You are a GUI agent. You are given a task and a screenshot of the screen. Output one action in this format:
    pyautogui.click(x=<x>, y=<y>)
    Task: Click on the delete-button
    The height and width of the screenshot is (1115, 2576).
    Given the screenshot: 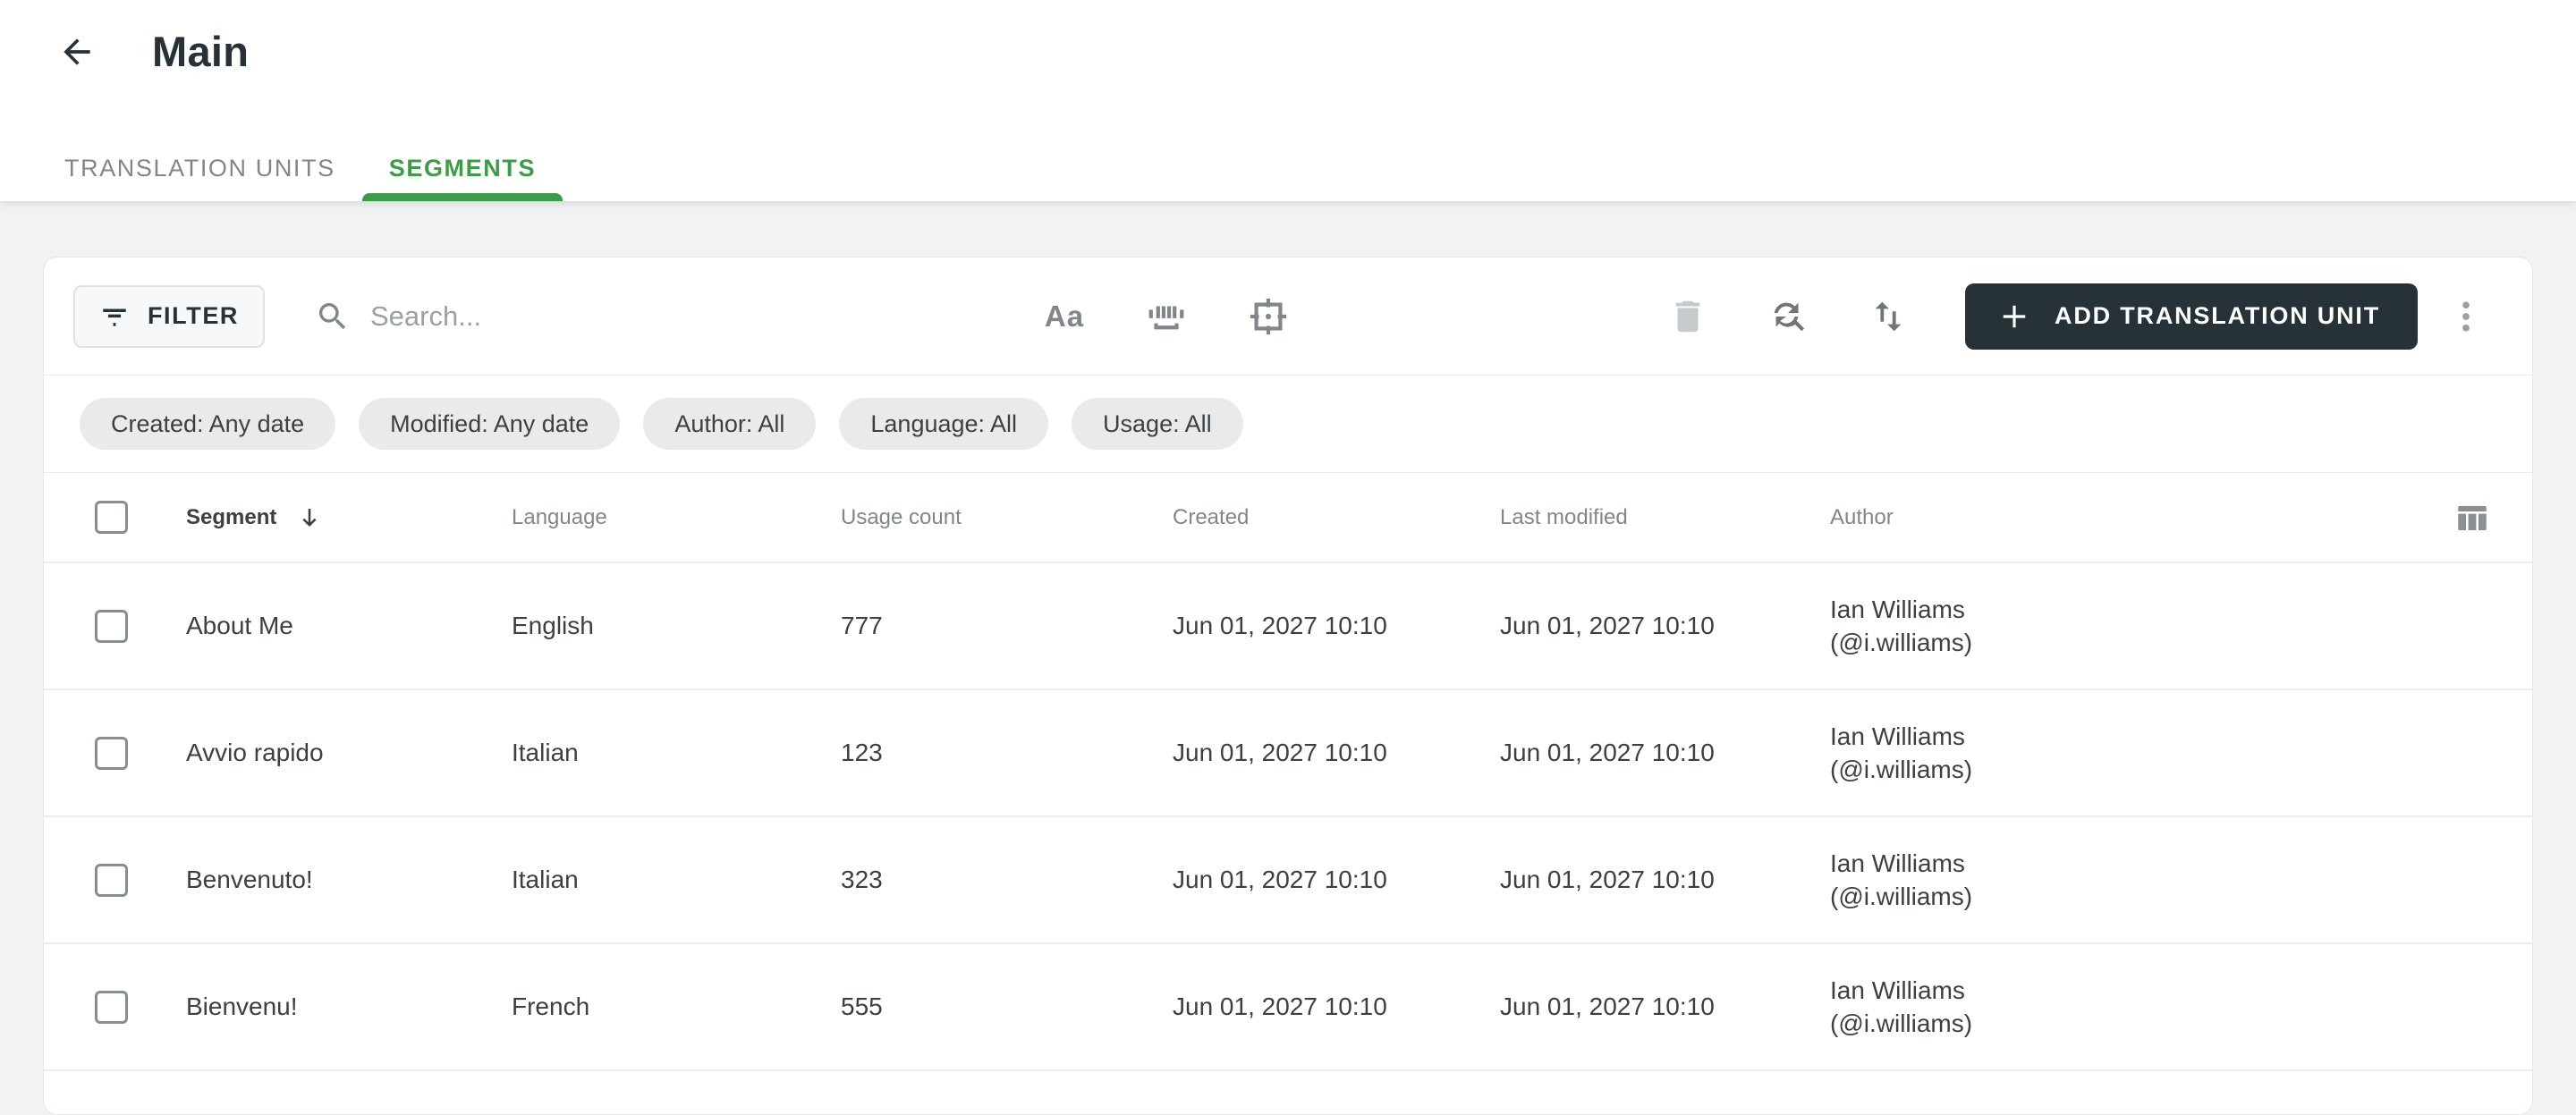 What is the action you would take?
    pyautogui.click(x=1688, y=316)
    